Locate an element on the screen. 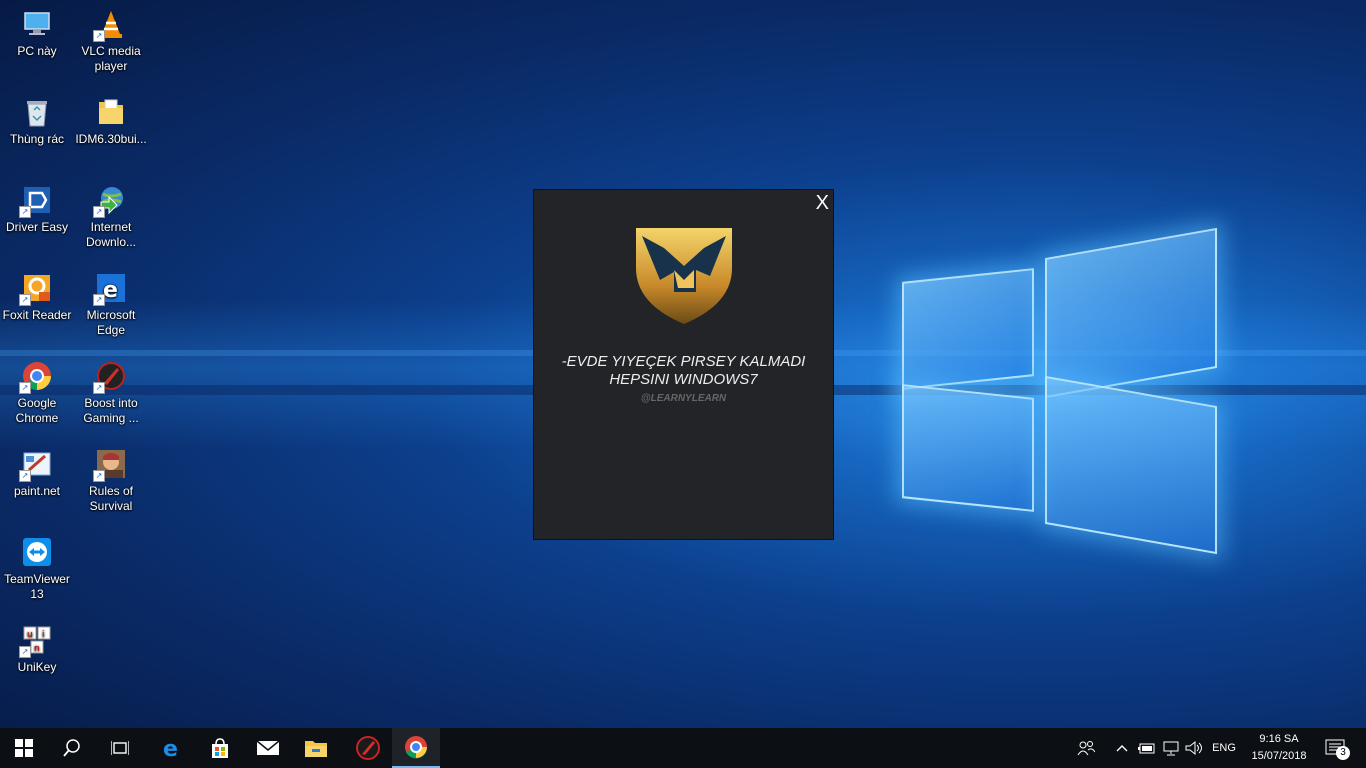  taskbar-chrome is located at coordinates (416, 748).